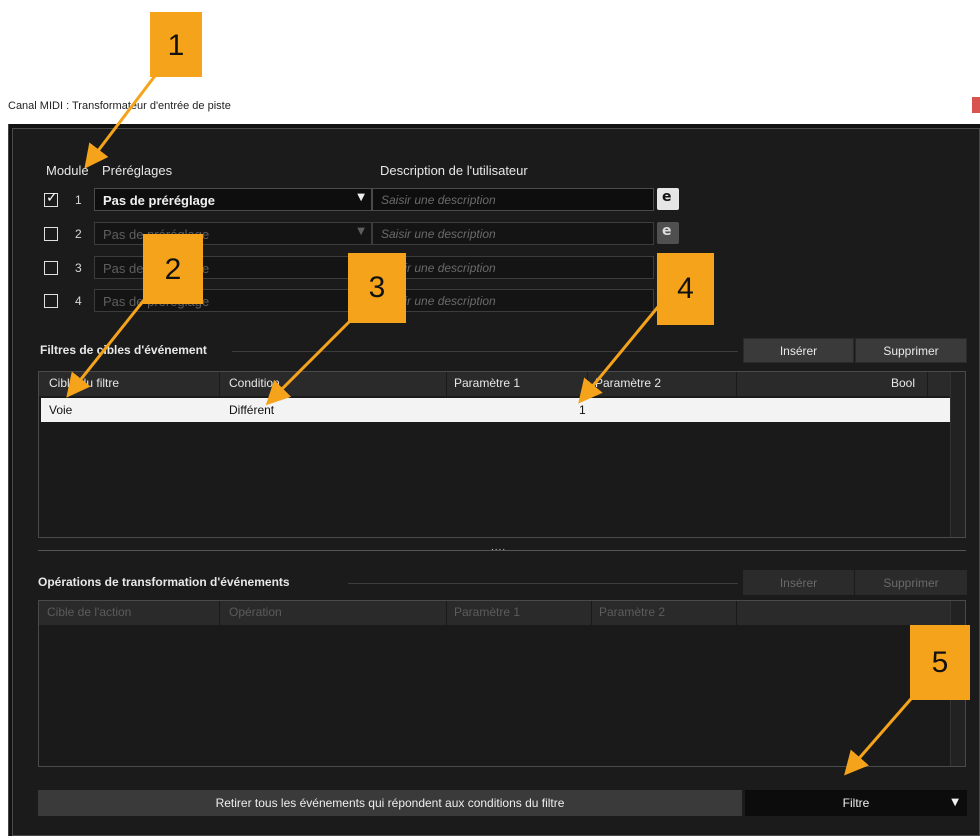 This screenshot has width=980, height=836. What do you see at coordinates (60, 410) in the screenshot?
I see `cell-filter-target: Voie` at bounding box center [60, 410].